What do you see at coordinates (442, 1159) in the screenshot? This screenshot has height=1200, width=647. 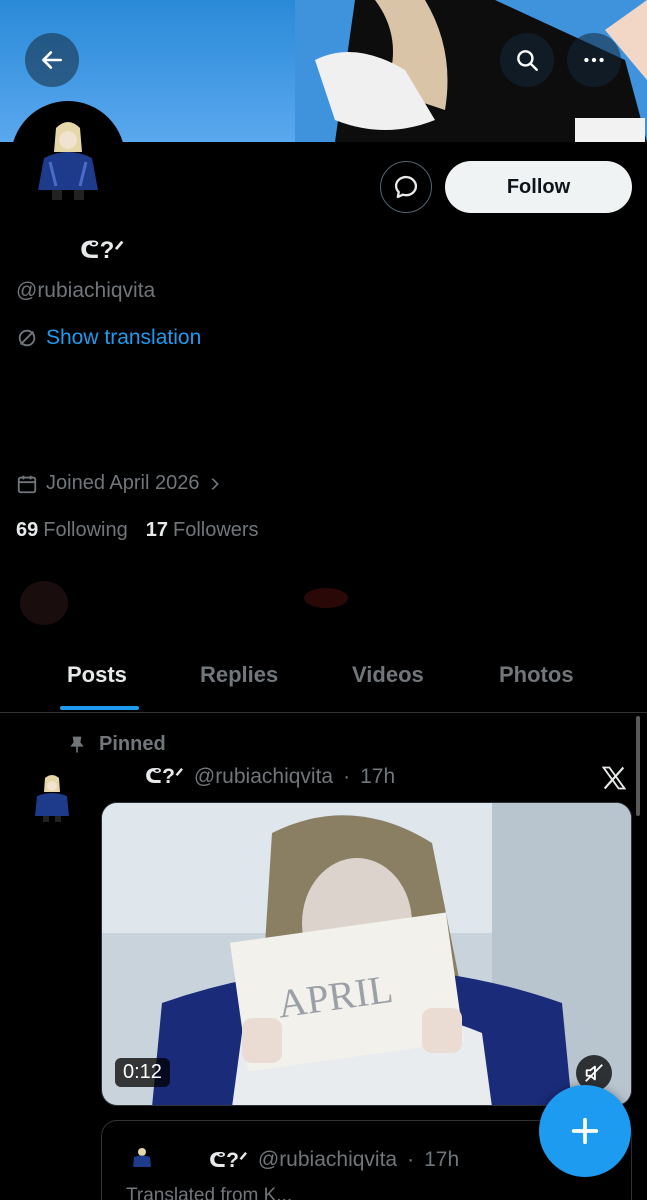 I see `quoted-time: 17h` at bounding box center [442, 1159].